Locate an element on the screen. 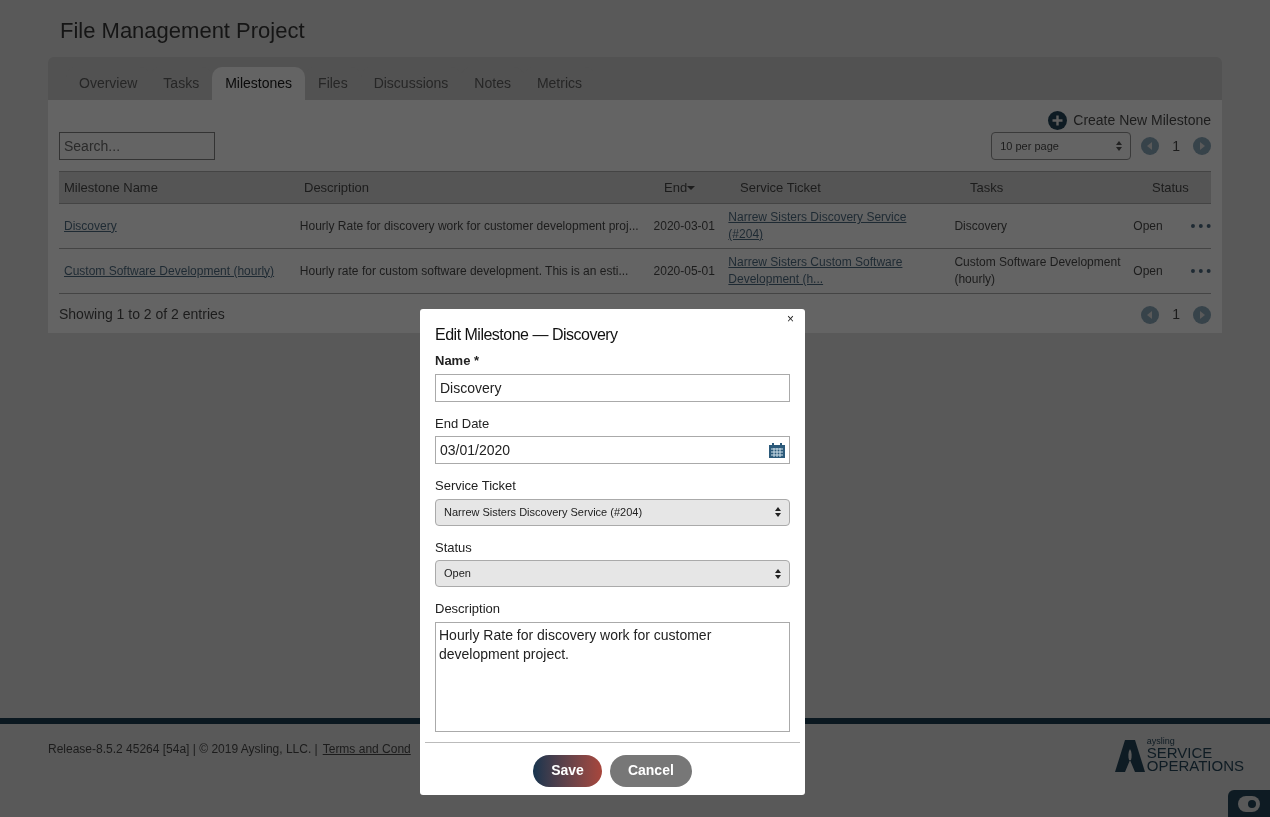 Image resolution: width=1270 pixels, height=817 pixels. dialog-title: Edit Milestone — Discovery is located at coordinates (527, 335).